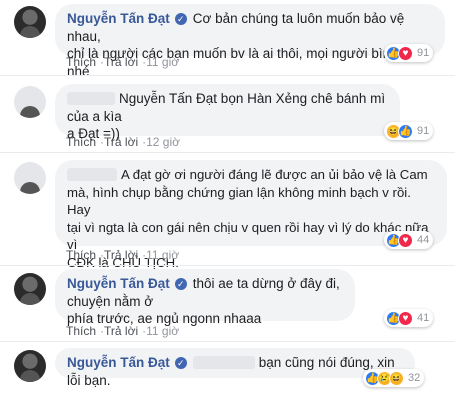 The width and height of the screenshot is (455, 402). I want to click on like-reaction-icon: 👍, so click(405, 131).